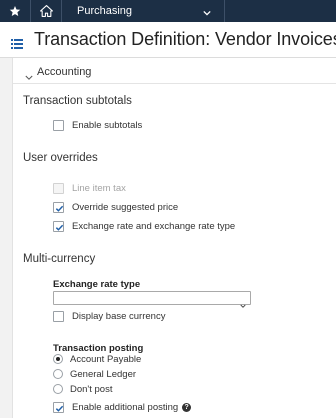  I want to click on checkbox-label: Enable subtotals, so click(107, 125).